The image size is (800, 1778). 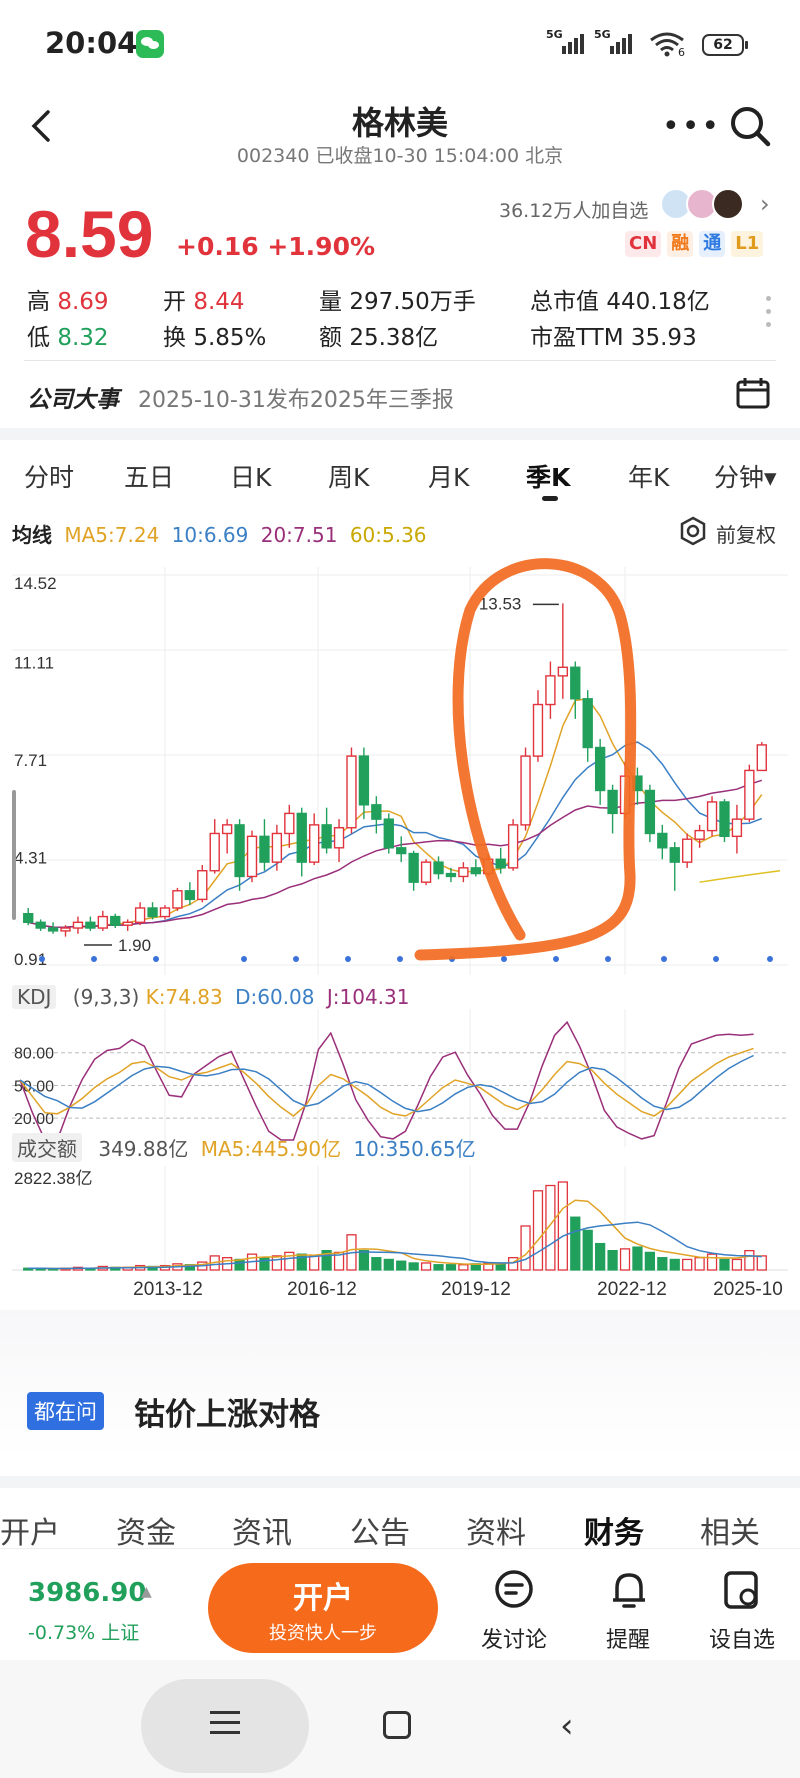 What do you see at coordinates (30, 760) in the screenshot?
I see `y-tick-label: 7.71` at bounding box center [30, 760].